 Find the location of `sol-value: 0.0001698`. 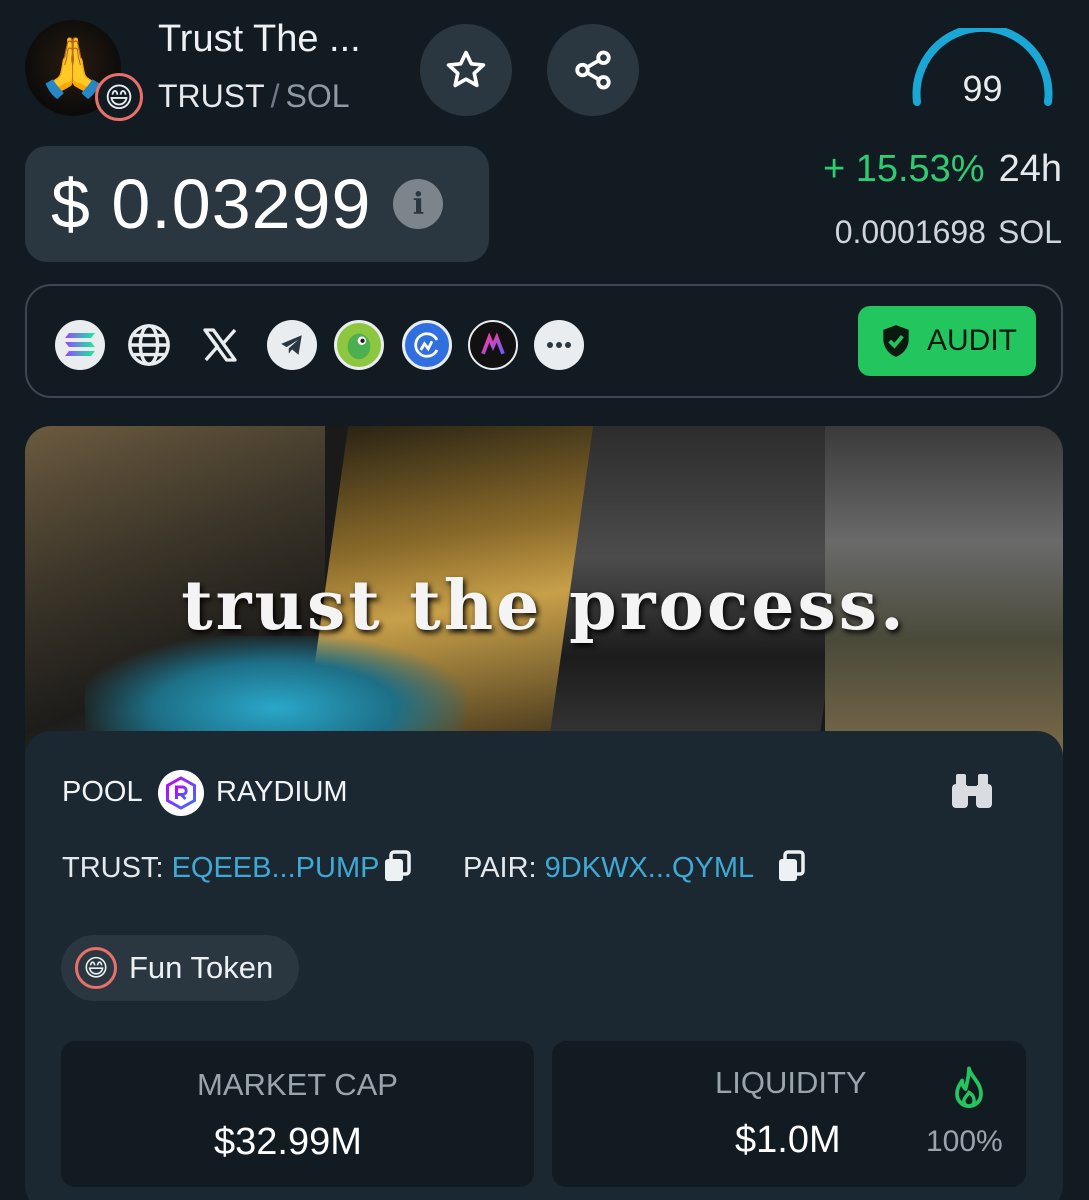

sol-value: 0.0001698 is located at coordinates (910, 232).